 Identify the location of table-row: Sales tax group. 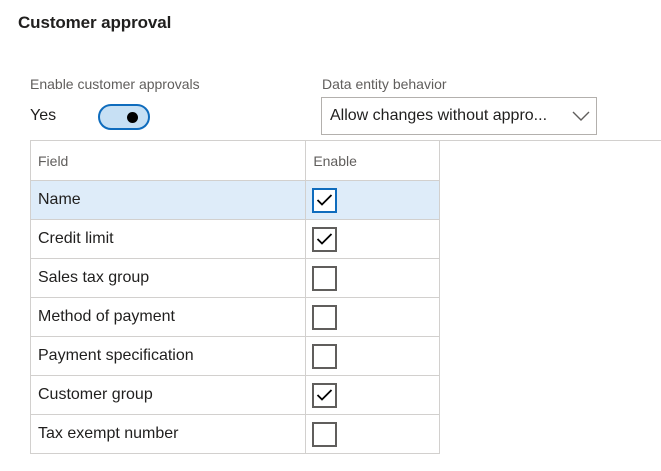
(234, 278).